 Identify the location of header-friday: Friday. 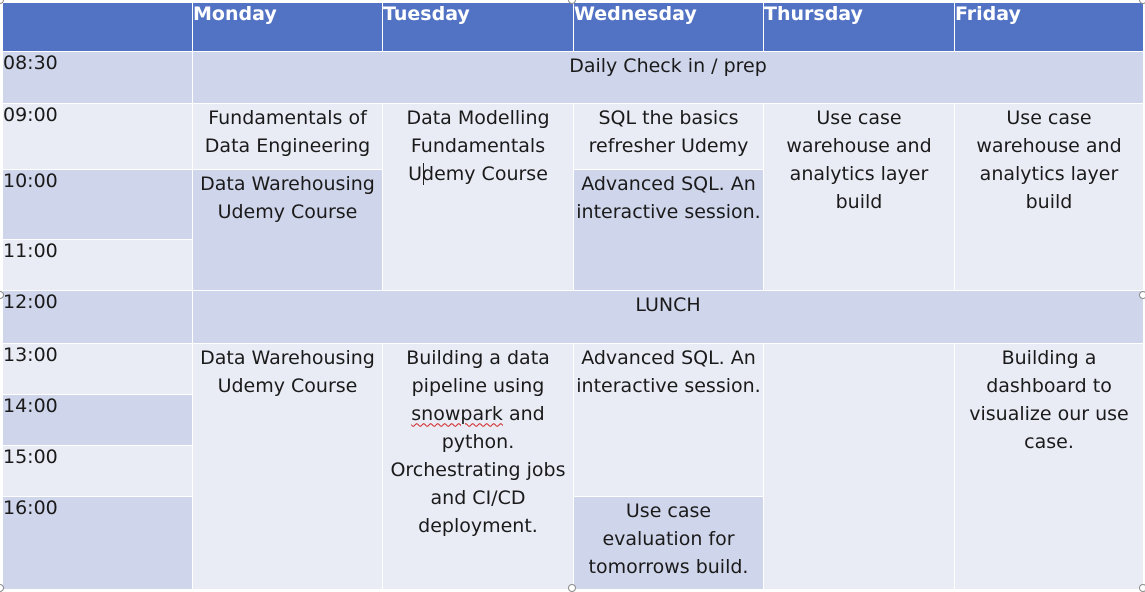
(1049, 27).